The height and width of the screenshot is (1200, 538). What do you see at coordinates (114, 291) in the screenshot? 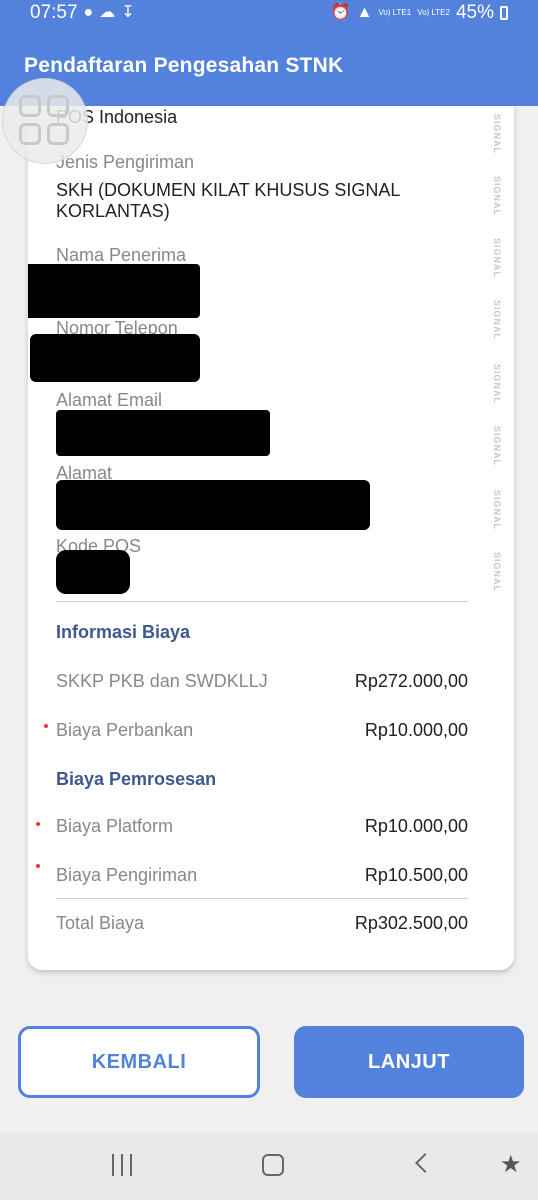
I see `redacted-recipient` at bounding box center [114, 291].